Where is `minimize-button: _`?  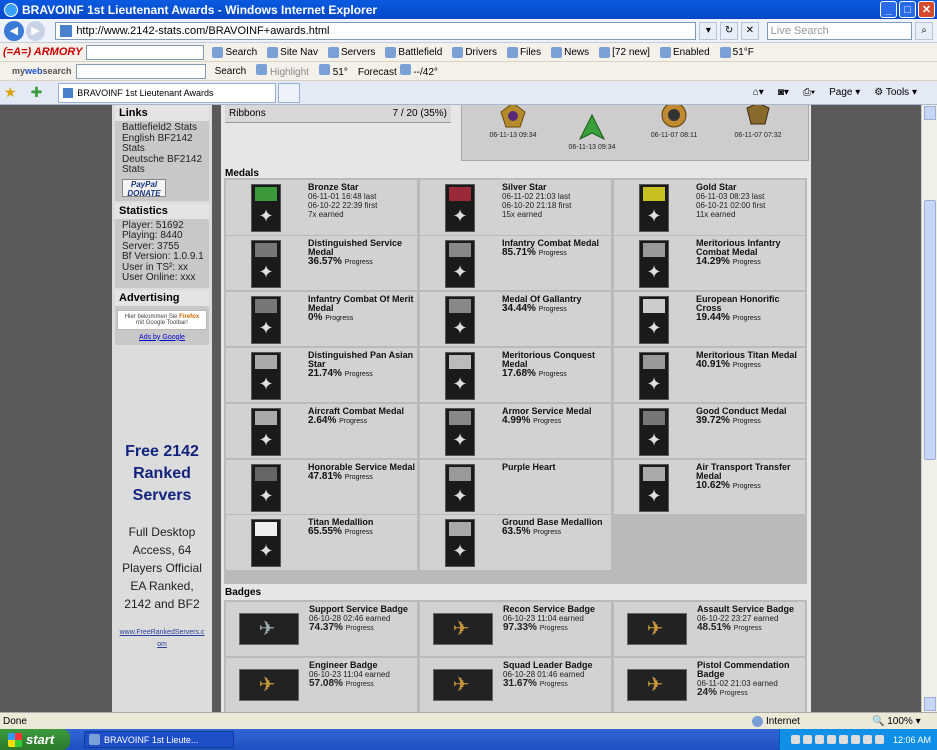
minimize-button: _ is located at coordinates (888, 9).